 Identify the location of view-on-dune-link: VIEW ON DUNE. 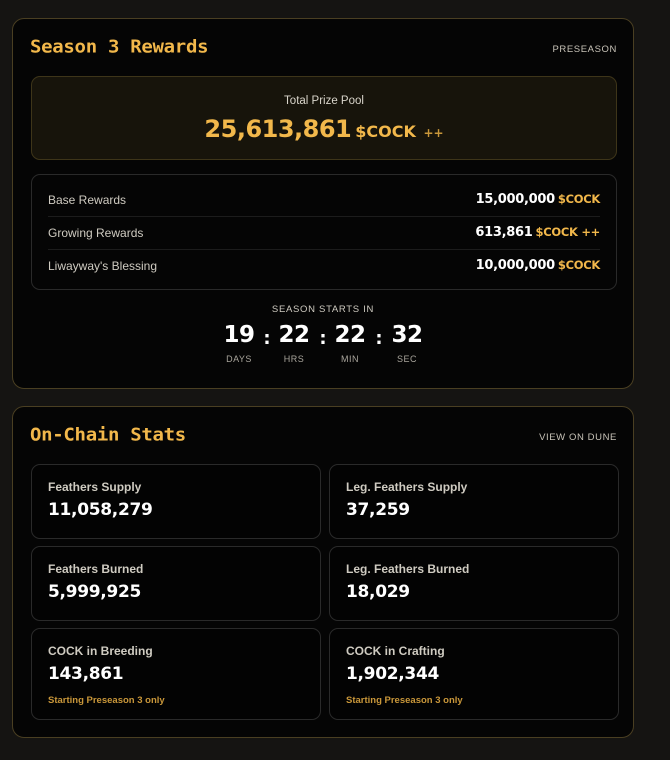
(578, 437).